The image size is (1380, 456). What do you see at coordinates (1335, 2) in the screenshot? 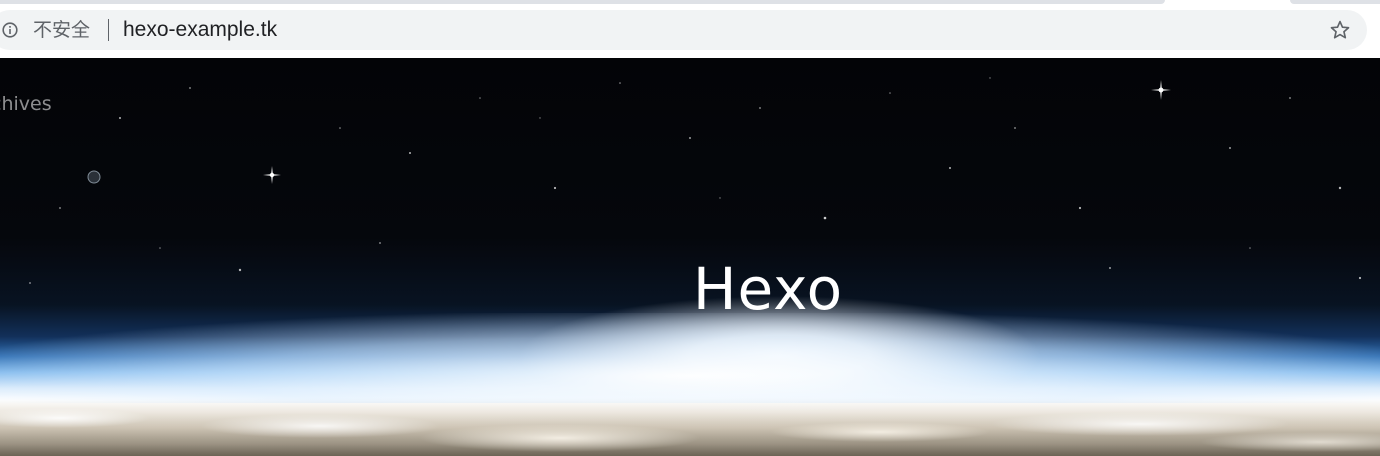
I see `tab-strip-edge-right` at bounding box center [1335, 2].